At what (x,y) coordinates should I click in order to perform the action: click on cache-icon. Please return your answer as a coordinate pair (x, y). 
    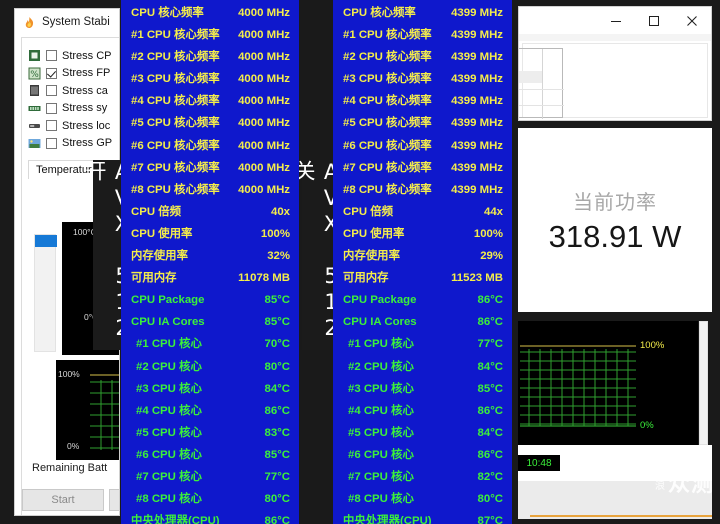
    Looking at the image, I should click on (34, 91).